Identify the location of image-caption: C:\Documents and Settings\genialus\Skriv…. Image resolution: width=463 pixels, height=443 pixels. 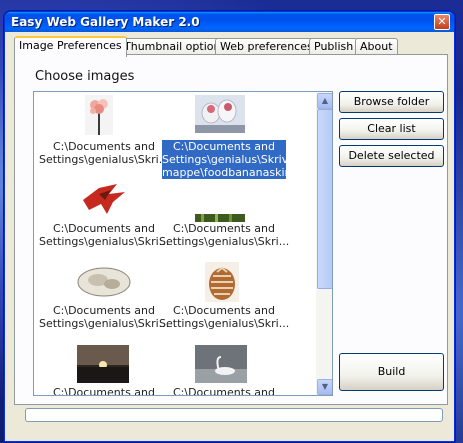
(247, 159).